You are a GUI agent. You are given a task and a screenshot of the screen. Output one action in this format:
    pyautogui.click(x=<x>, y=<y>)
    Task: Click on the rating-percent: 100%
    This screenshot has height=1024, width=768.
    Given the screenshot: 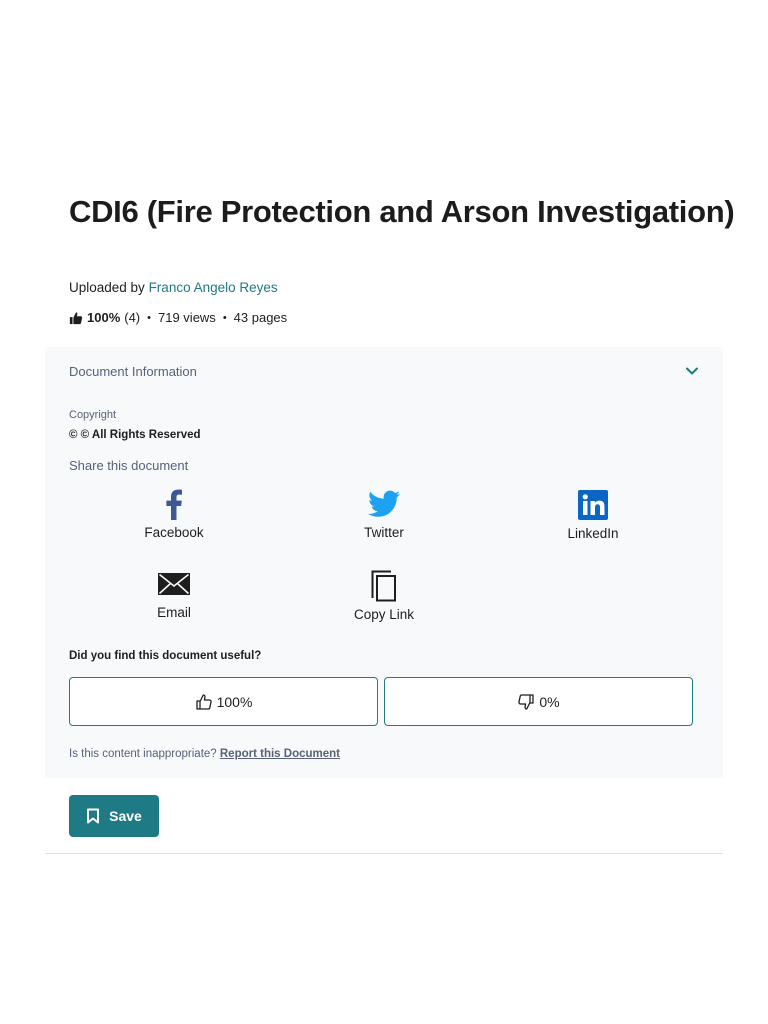 What is the action you would take?
    pyautogui.click(x=104, y=317)
    